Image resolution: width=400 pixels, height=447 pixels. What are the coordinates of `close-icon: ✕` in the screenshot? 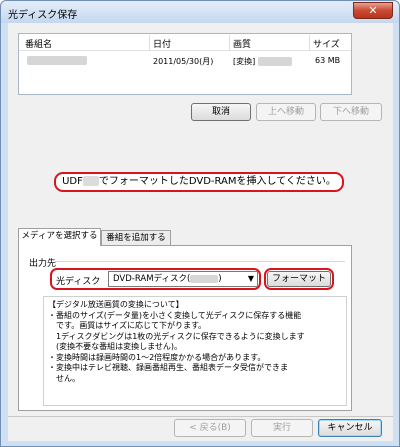 It's located at (373, 10).